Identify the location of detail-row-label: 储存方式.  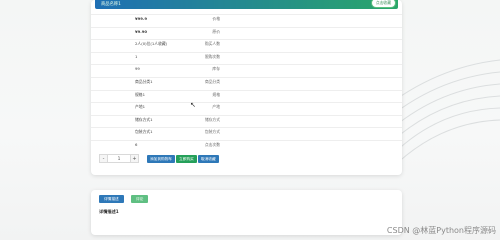
(212, 119).